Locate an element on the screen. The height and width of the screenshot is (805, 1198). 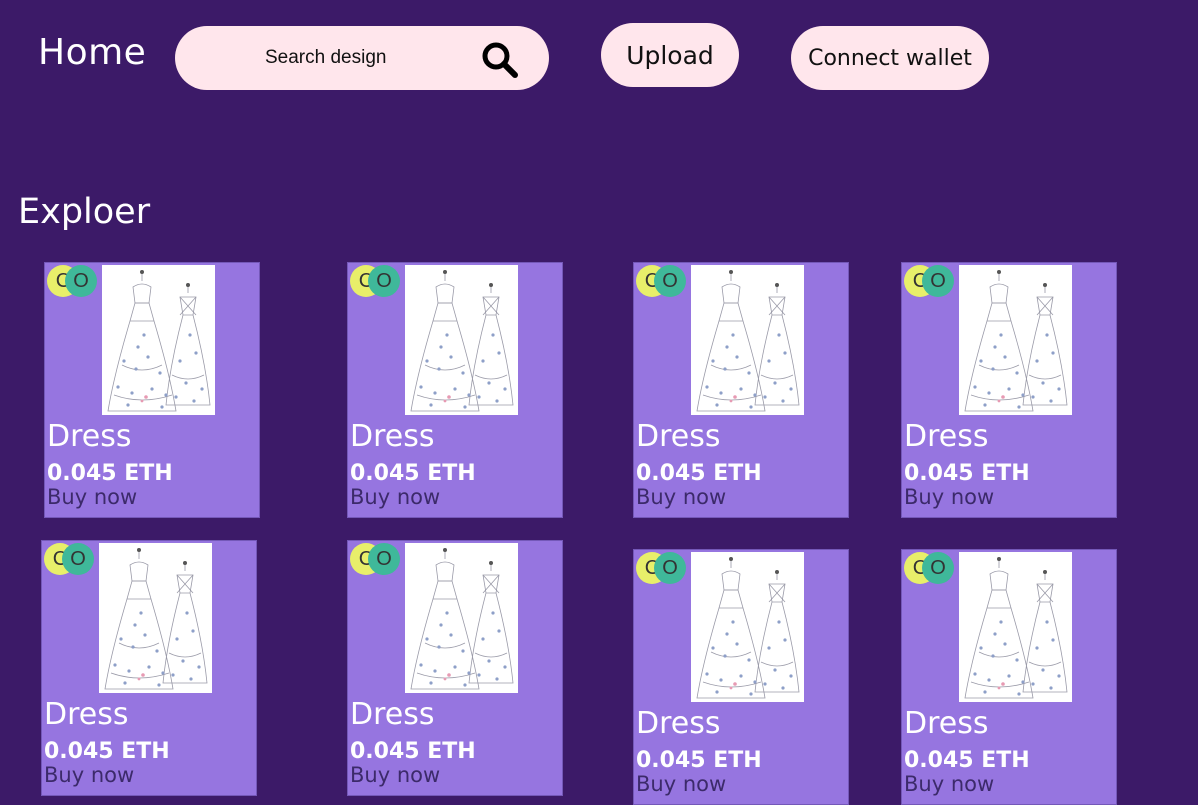
home-link: Home is located at coordinates (92, 52).